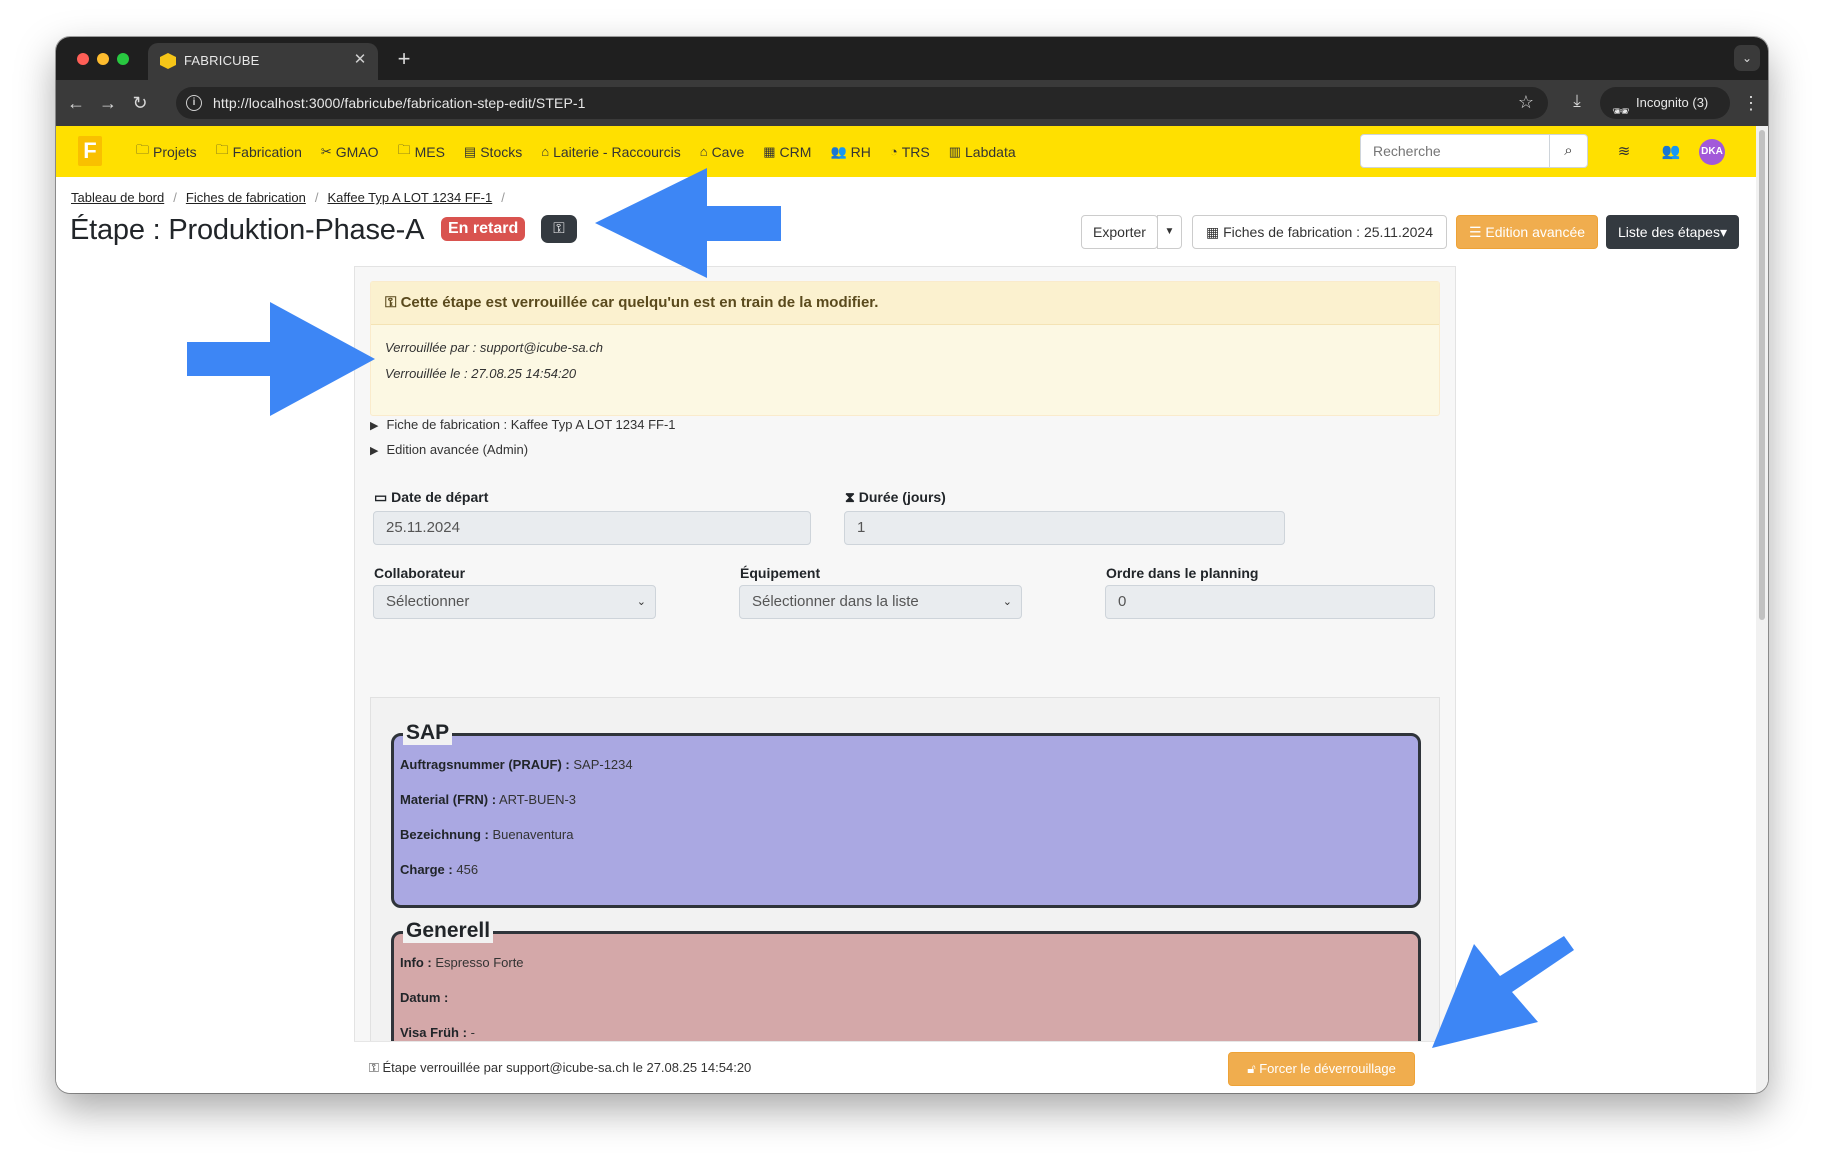  What do you see at coordinates (1169, 232) in the screenshot?
I see `export-dropdown-toggle: ▼` at bounding box center [1169, 232].